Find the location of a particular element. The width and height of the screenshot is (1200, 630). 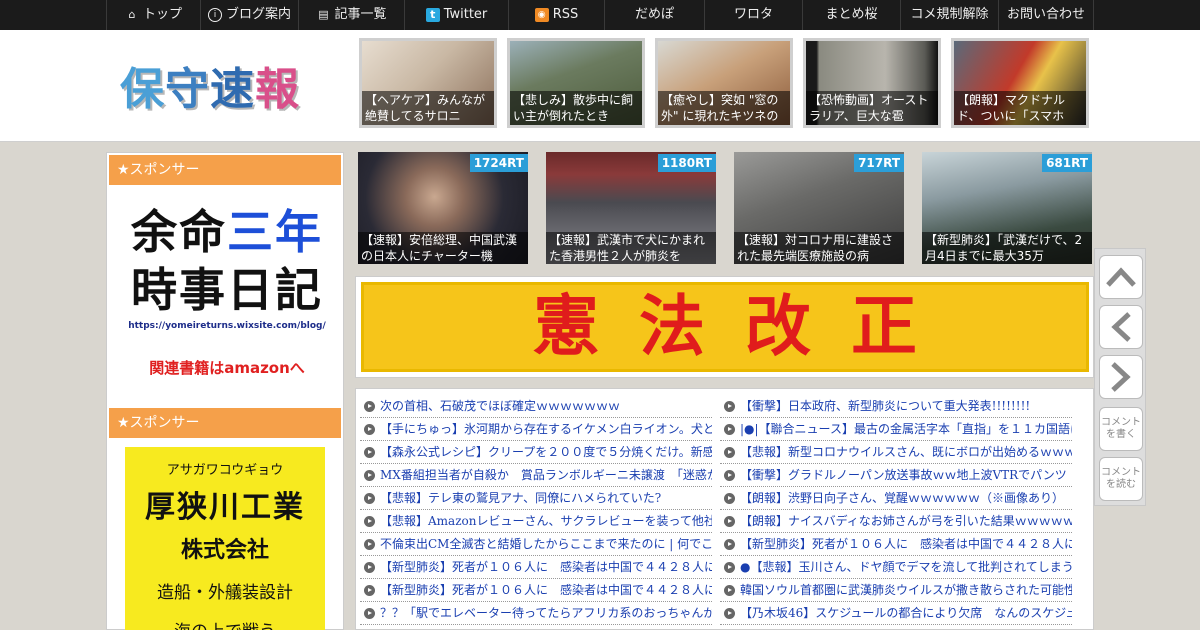

twitter-icon: t is located at coordinates (432, 15).